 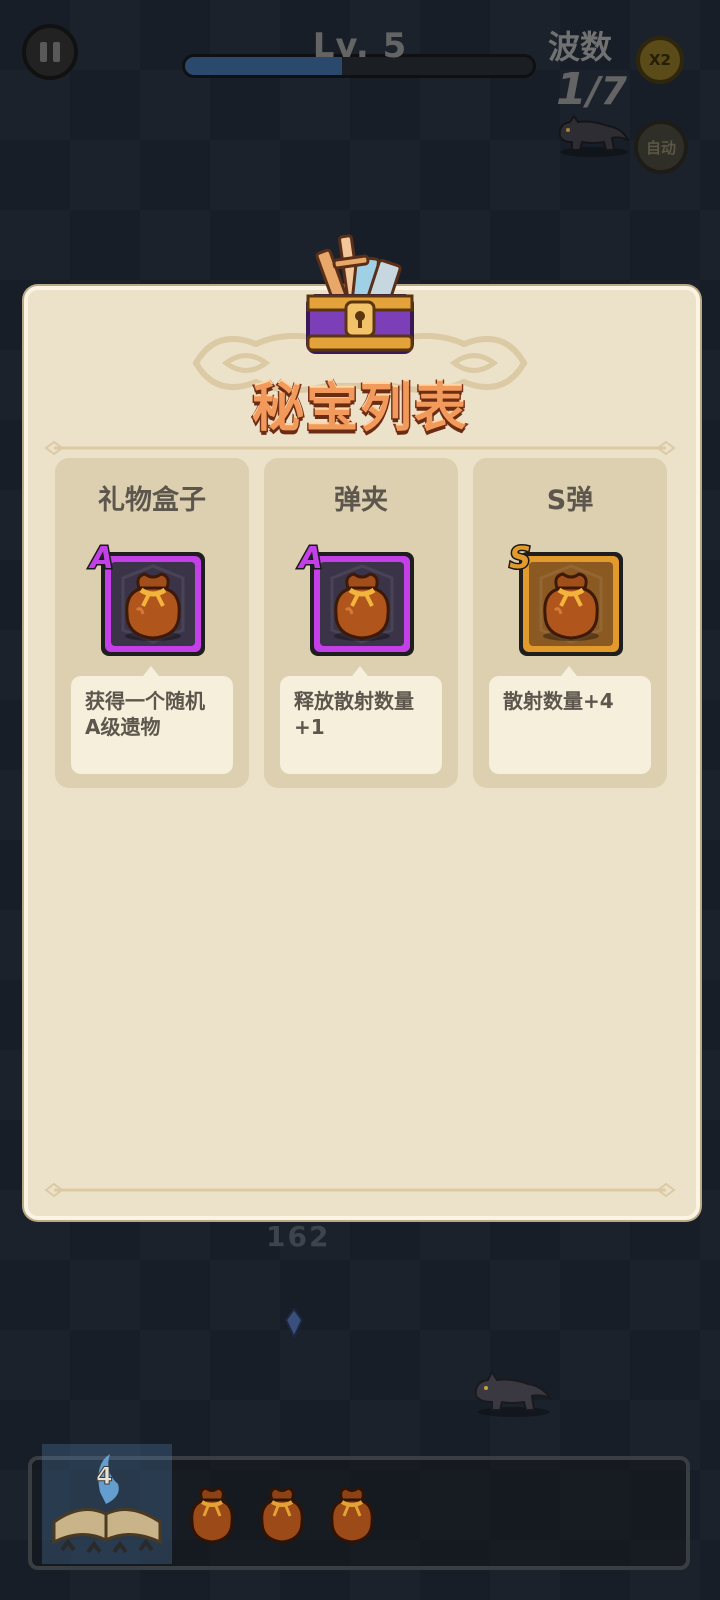 I want to click on damage-number: 162, so click(x=298, y=1236).